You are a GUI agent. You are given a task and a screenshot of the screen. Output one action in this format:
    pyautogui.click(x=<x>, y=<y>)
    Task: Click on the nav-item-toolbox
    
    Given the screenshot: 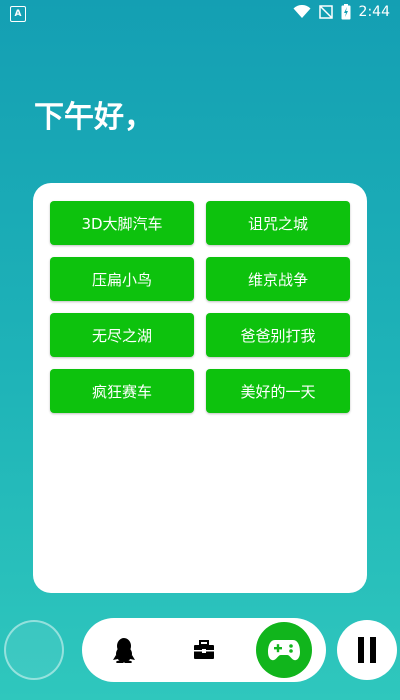 What is the action you would take?
    pyautogui.click(x=204, y=650)
    